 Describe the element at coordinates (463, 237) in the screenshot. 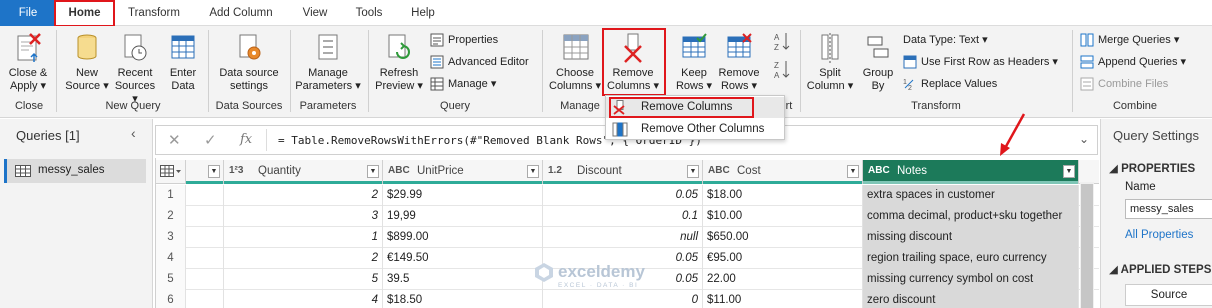

I see `table-cell: $899.00` at that location.